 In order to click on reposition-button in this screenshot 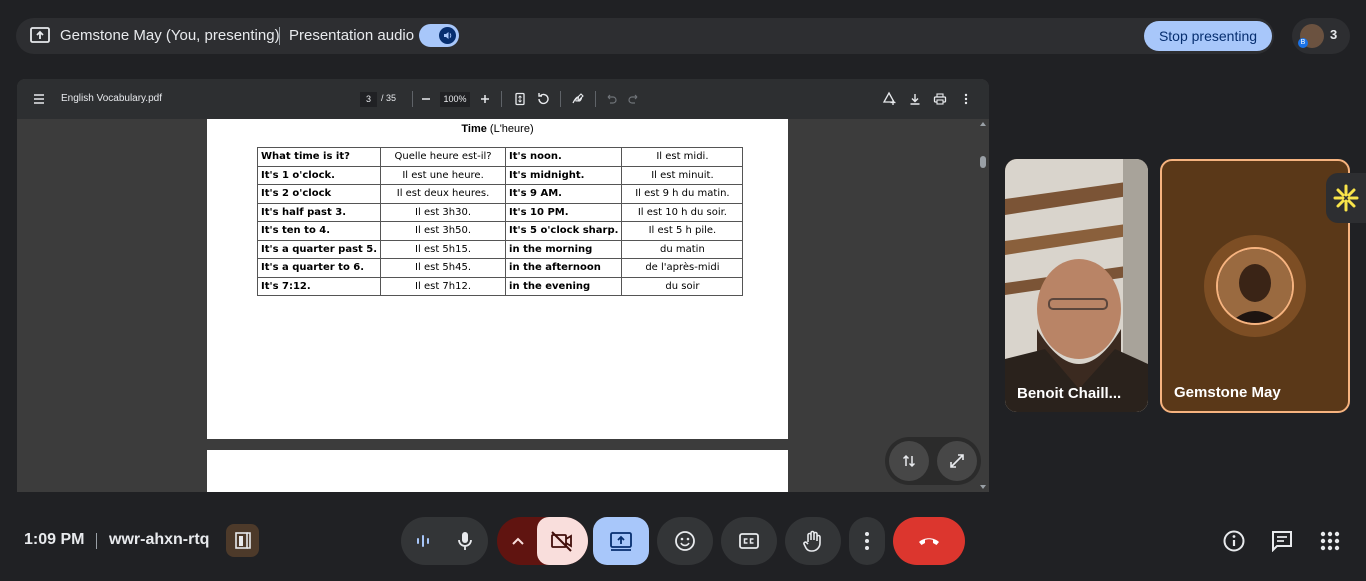, I will do `click(909, 461)`.